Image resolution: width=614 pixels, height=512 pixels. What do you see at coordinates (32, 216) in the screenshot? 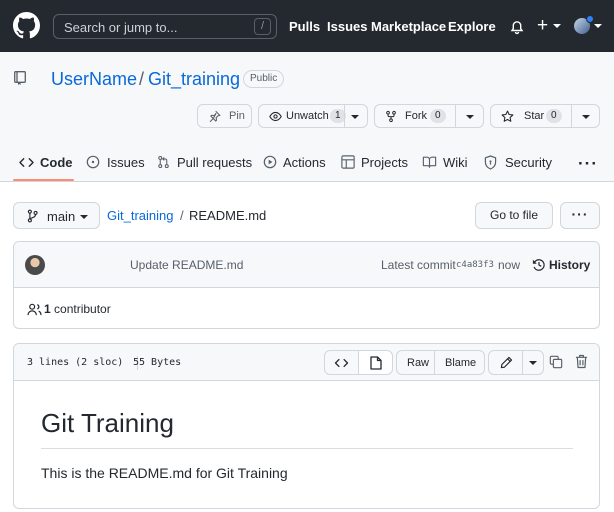
I see `git-branch-icon` at bounding box center [32, 216].